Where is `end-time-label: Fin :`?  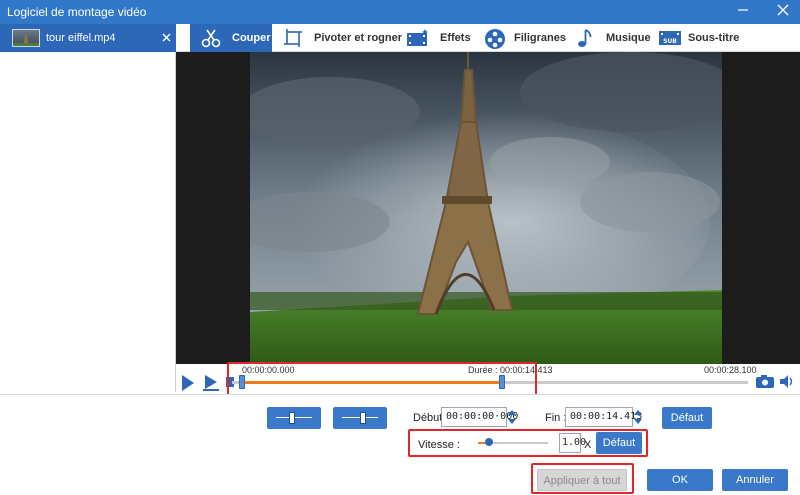 end-time-label: Fin : is located at coordinates (556, 418).